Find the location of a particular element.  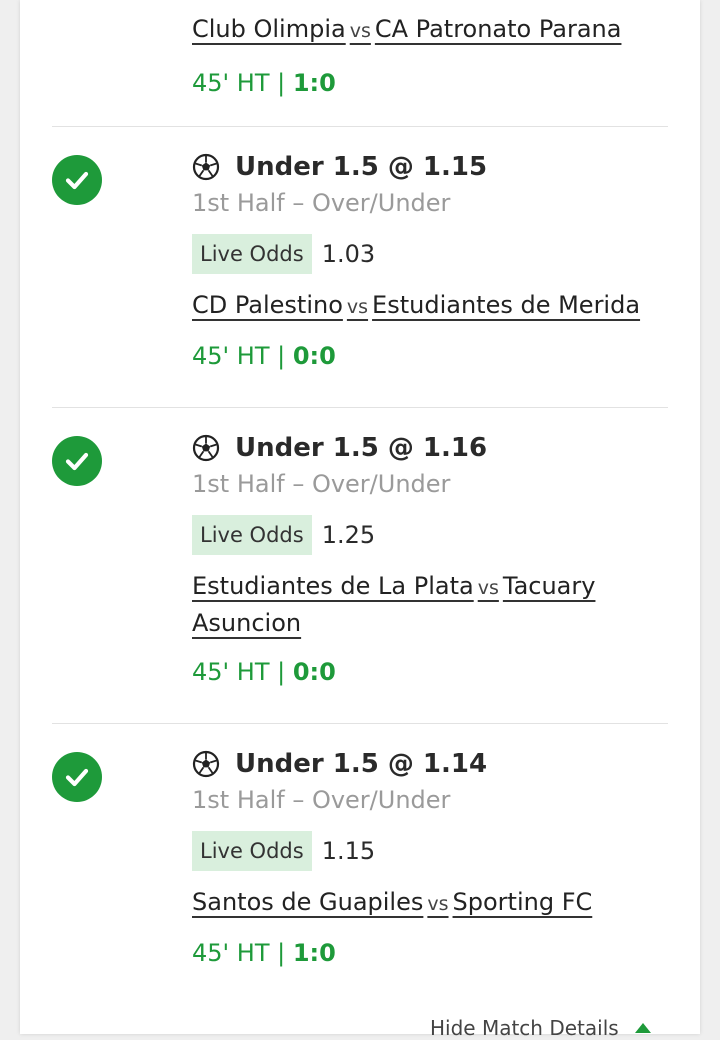

match-link: CD Palestino vs Estudiantes de Merida is located at coordinates (427, 306).